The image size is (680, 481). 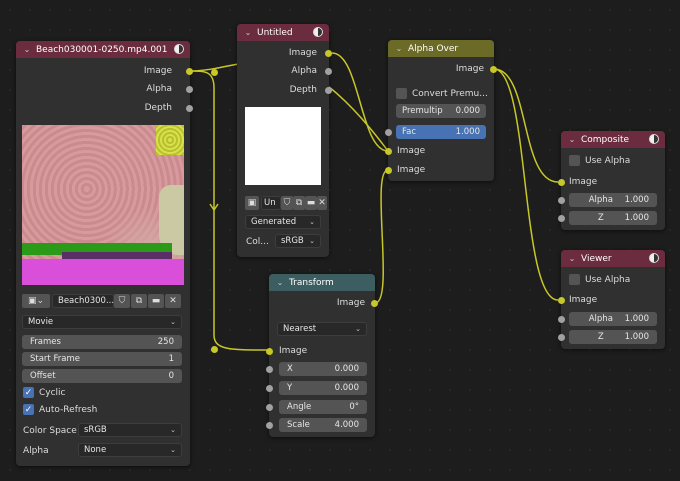 What do you see at coordinates (613, 258) in the screenshot?
I see `viewer-header: ⌄ Viewer` at bounding box center [613, 258].